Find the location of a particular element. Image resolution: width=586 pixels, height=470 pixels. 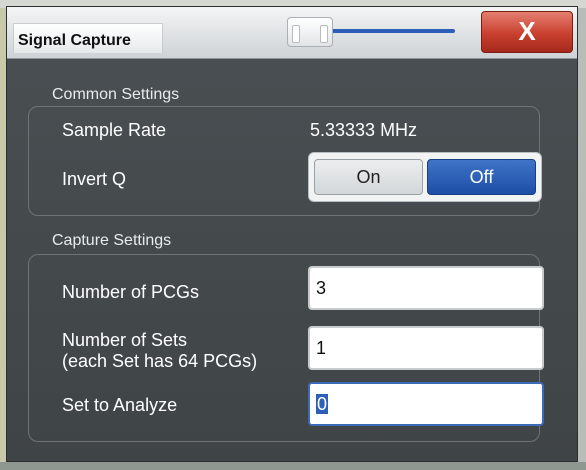

dialog-titlebar: Signal Capture X is located at coordinates (292, 33).